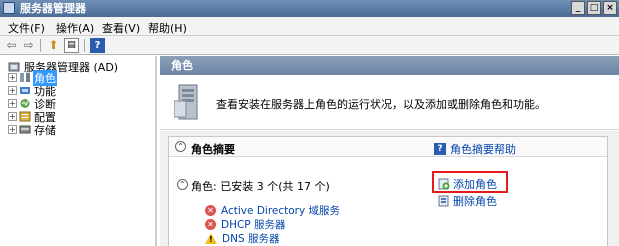 Image resolution: width=619 pixels, height=246 pixels. I want to click on menu-bar: 文件(F) 操作(A) 查看(V) 帮助(H), so click(309, 26).